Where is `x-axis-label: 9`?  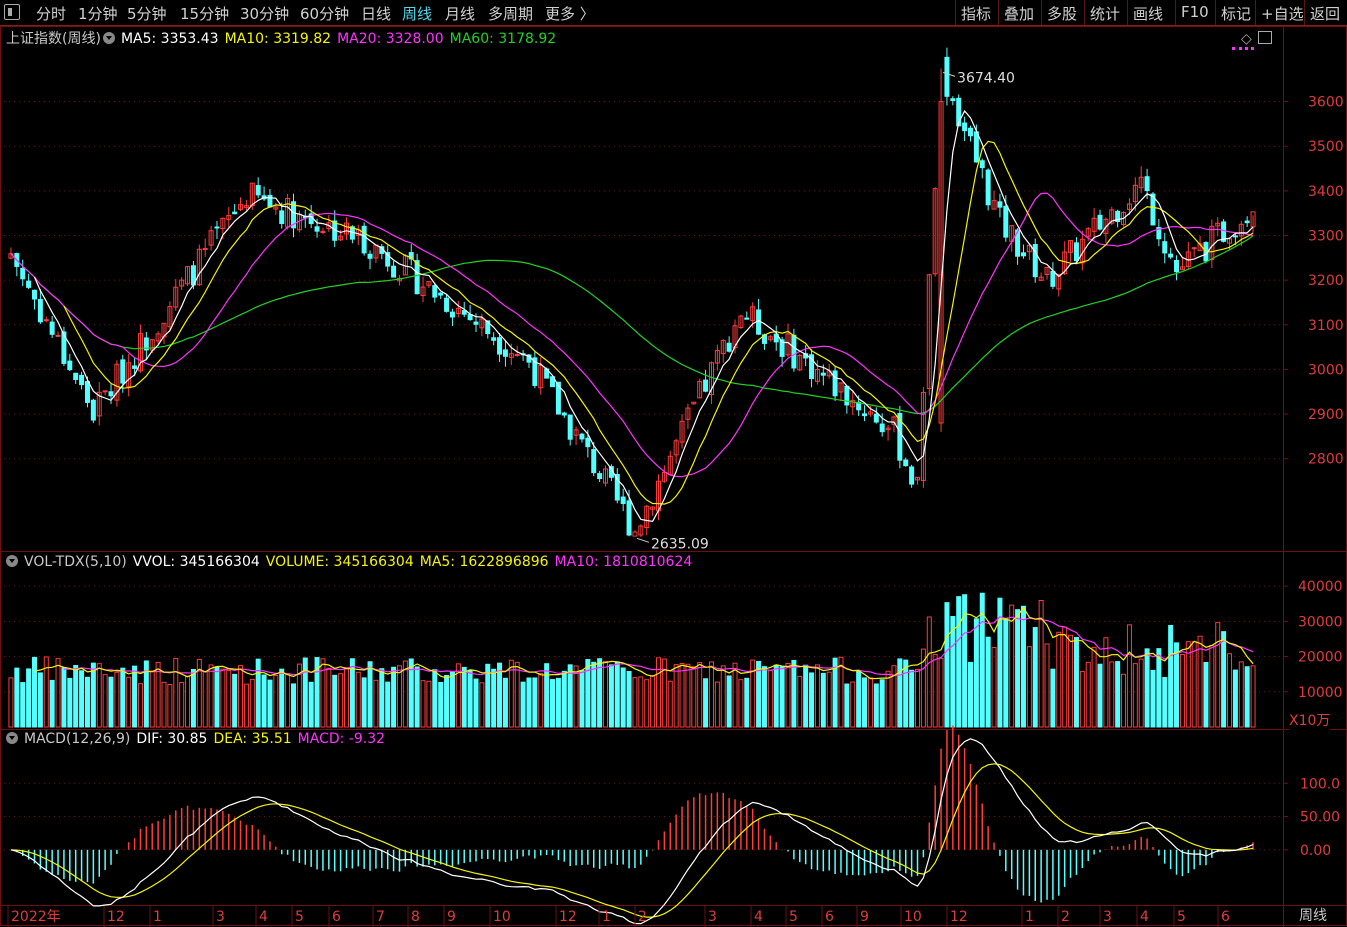 x-axis-label: 9 is located at coordinates (864, 917).